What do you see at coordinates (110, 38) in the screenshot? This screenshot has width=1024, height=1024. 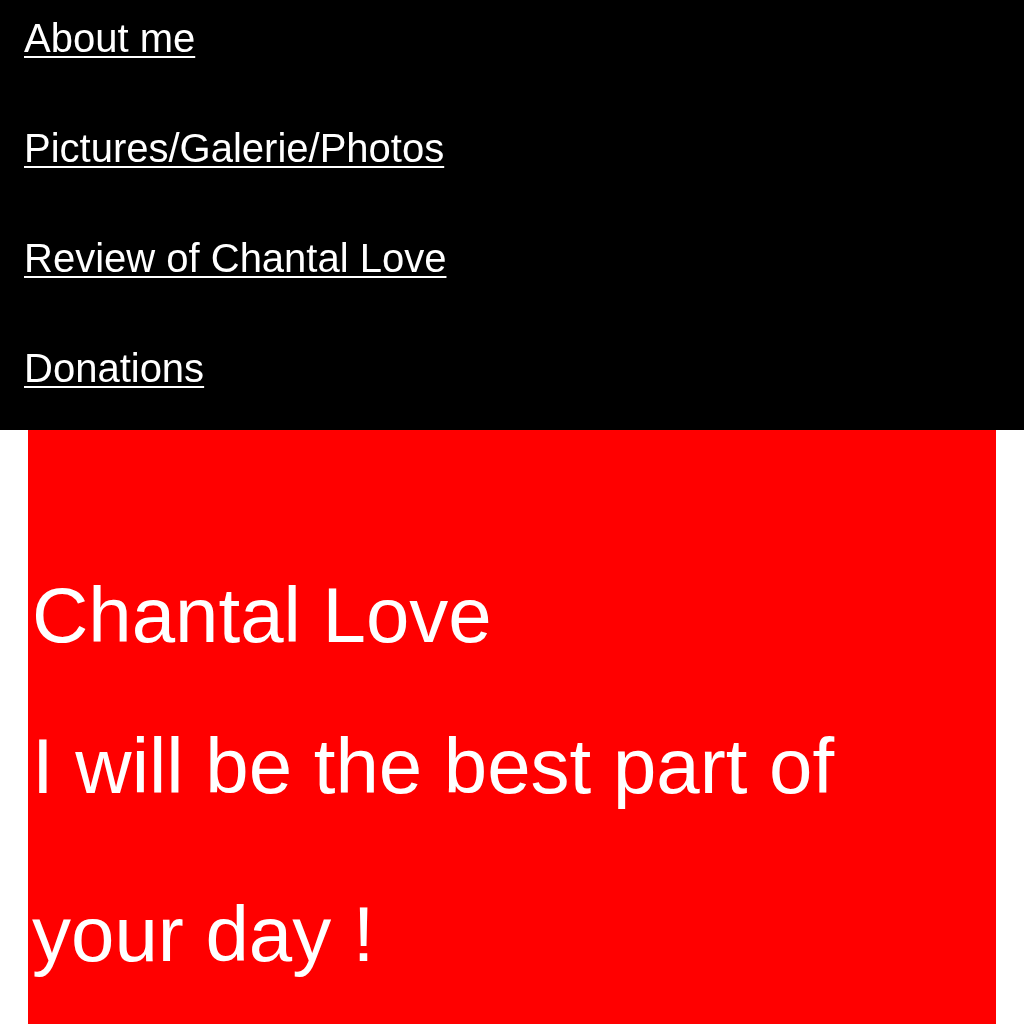 I see `nav-link: About me` at bounding box center [110, 38].